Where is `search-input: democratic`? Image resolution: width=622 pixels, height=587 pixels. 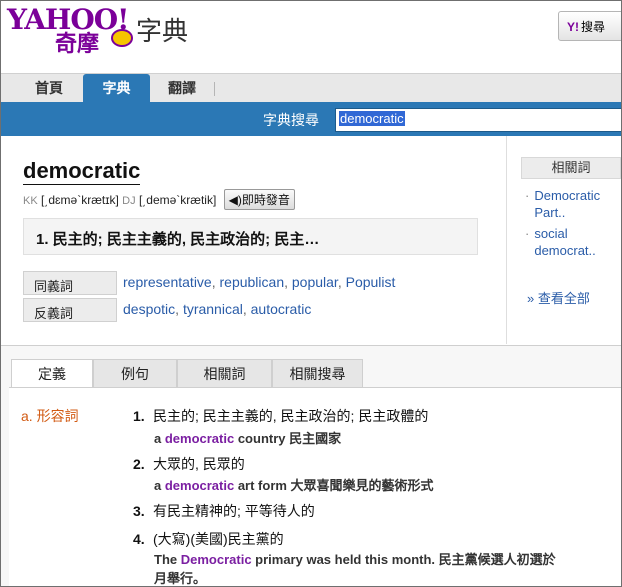 search-input: democratic is located at coordinates (478, 120).